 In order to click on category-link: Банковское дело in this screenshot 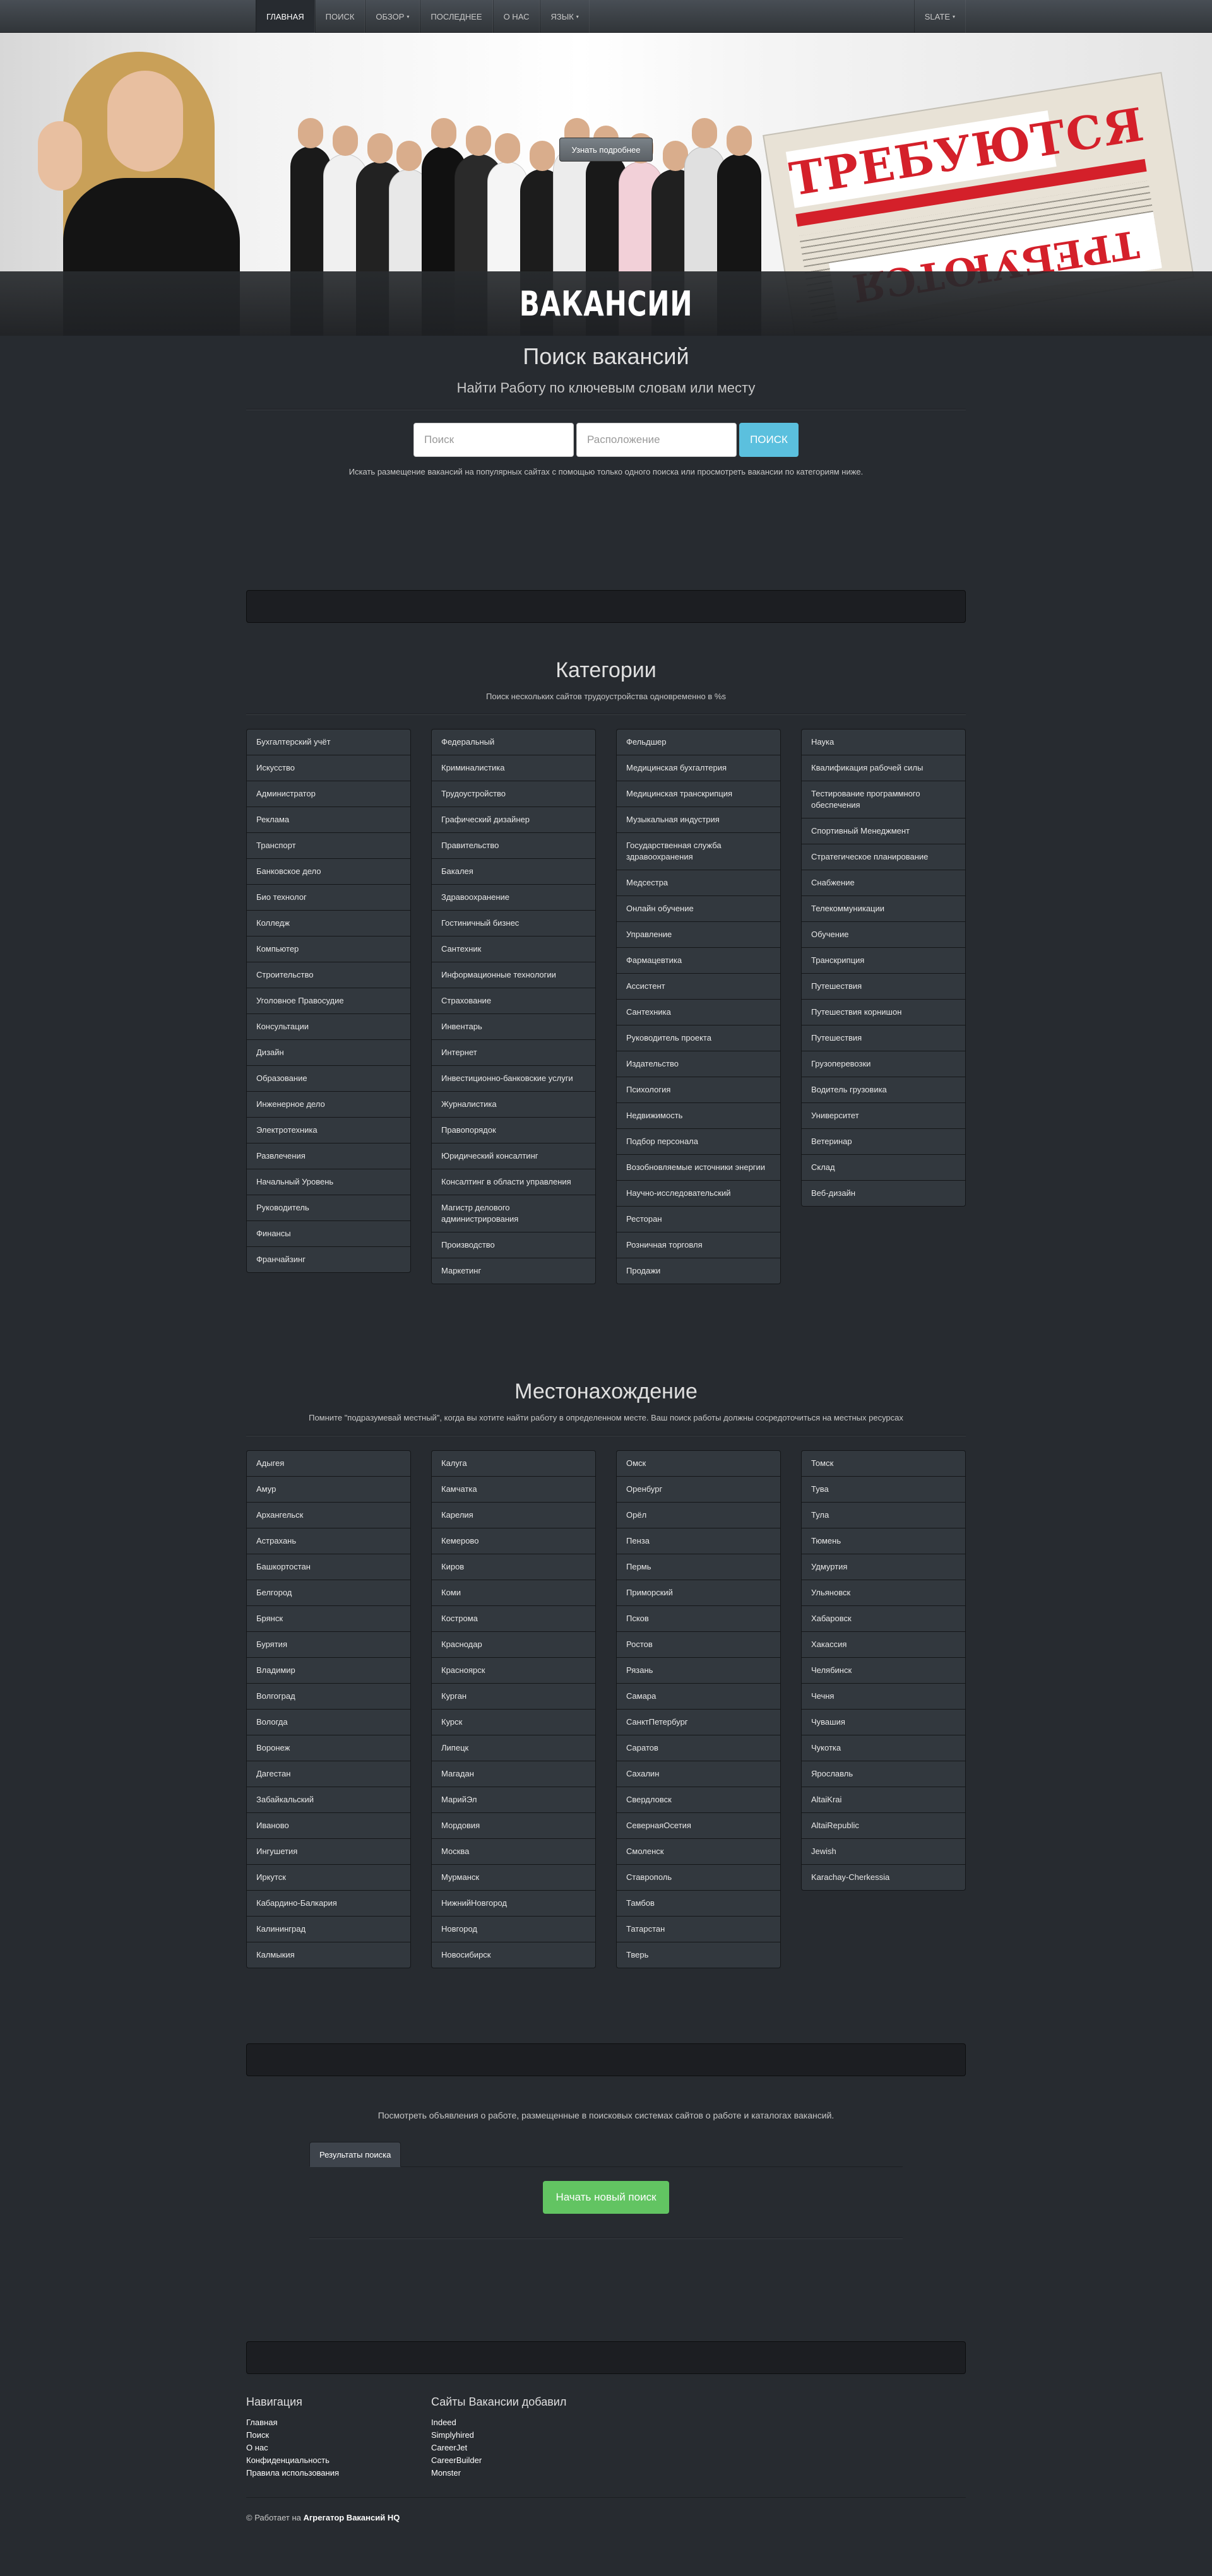, I will do `click(328, 871)`.